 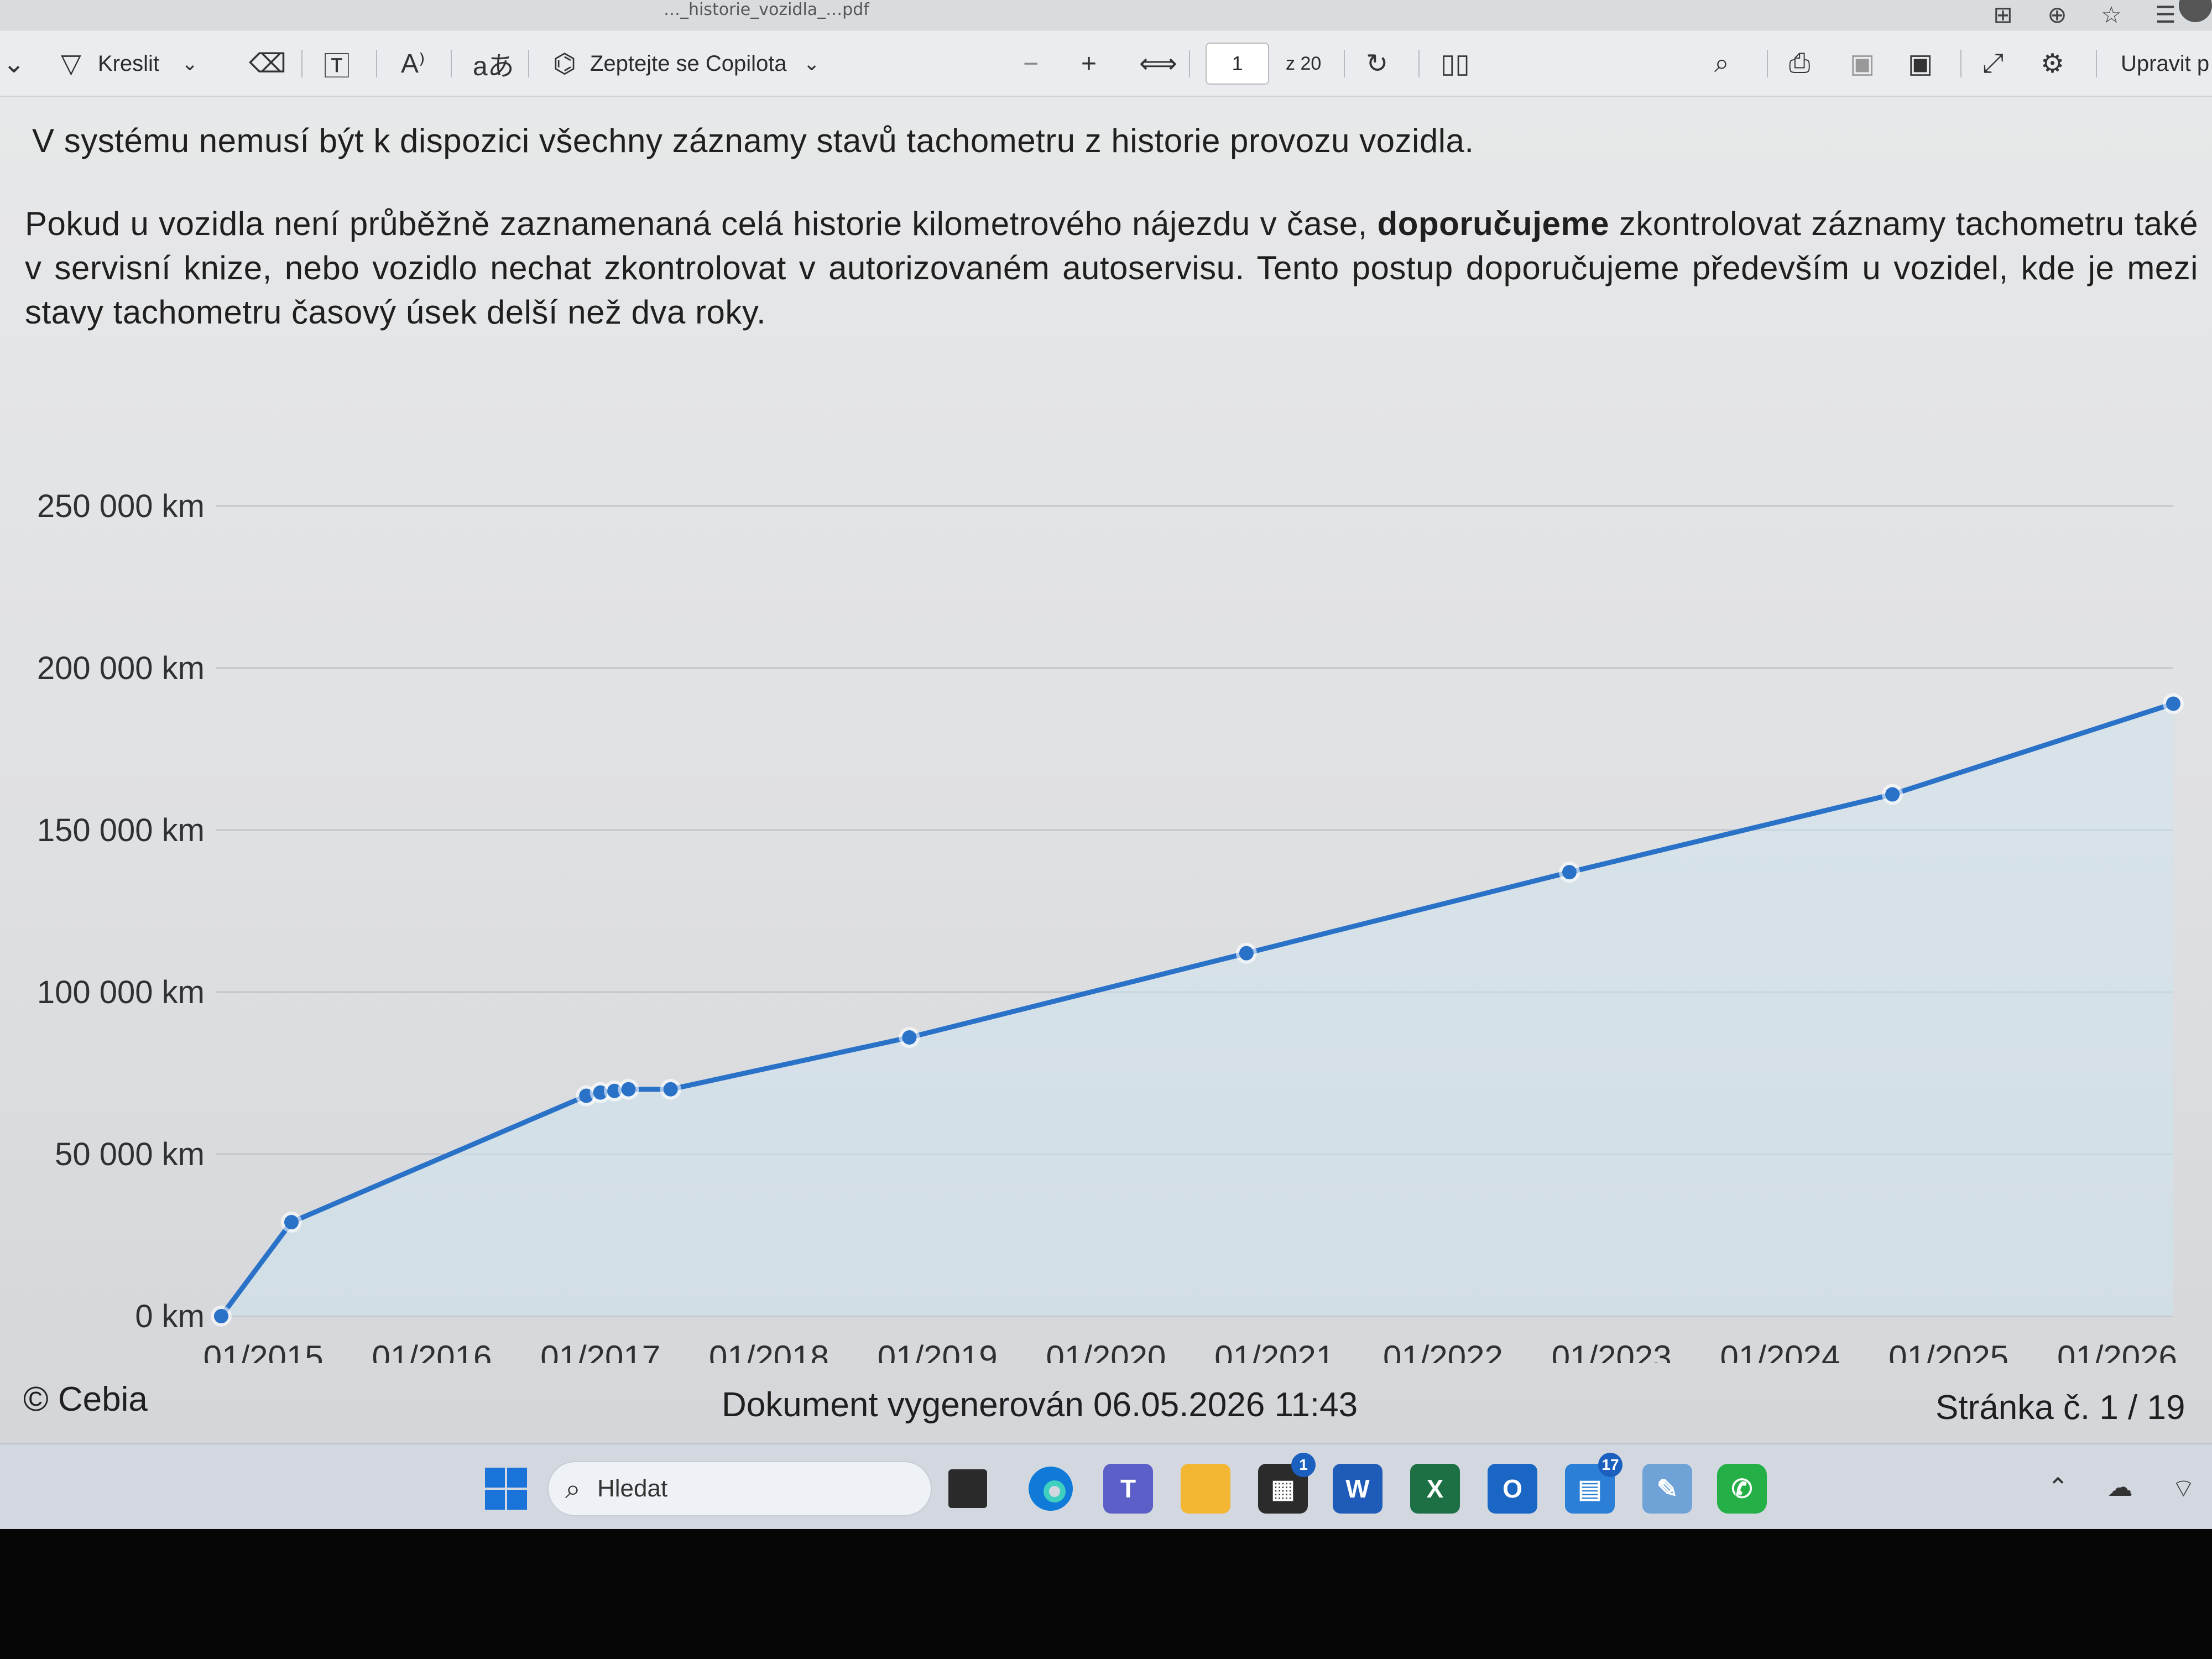 What do you see at coordinates (1722, 64) in the screenshot?
I see `search-icon: ⌕` at bounding box center [1722, 64].